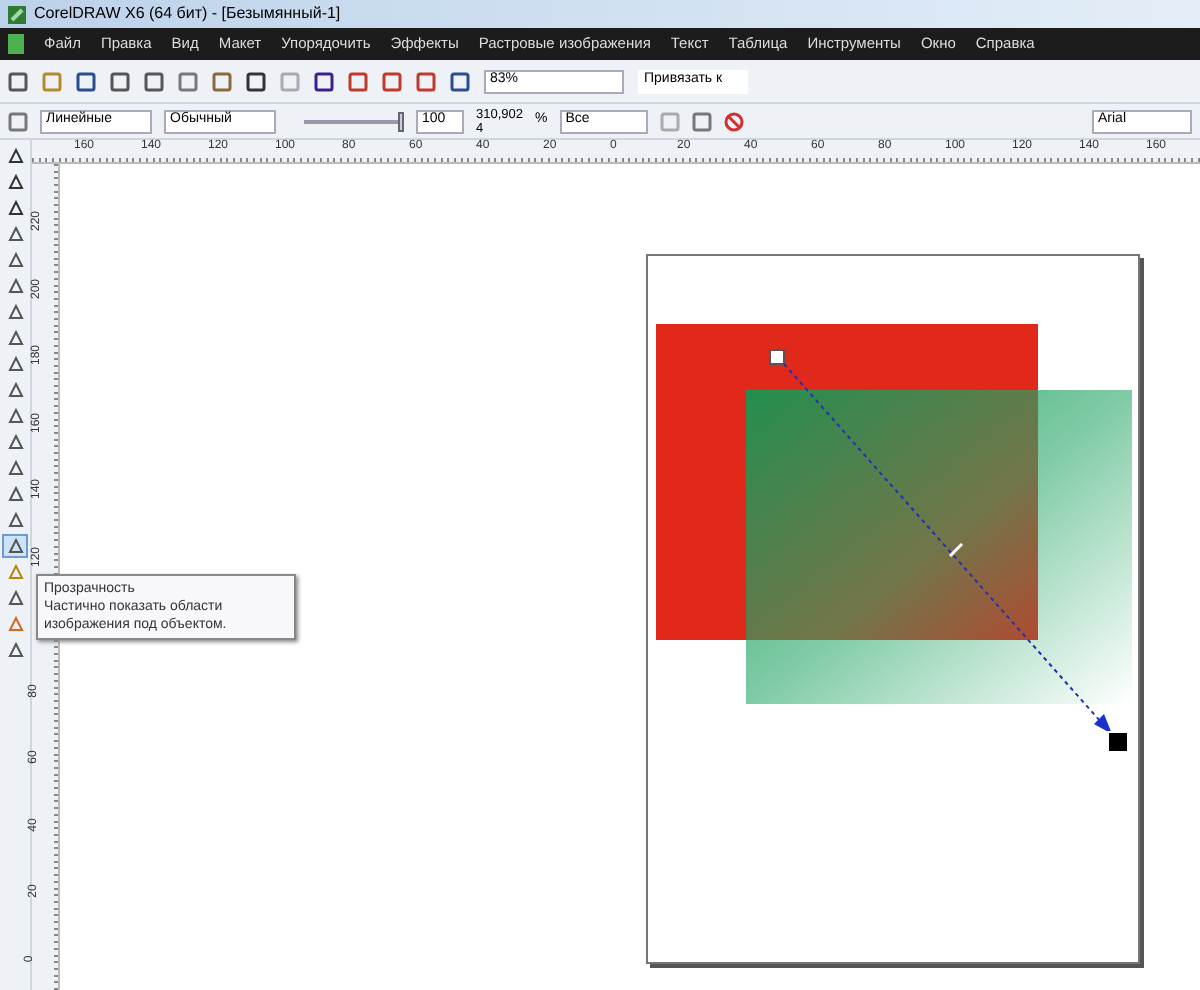 This screenshot has width=1200, height=990. What do you see at coordinates (15, 546) in the screenshot?
I see `tool-button` at bounding box center [15, 546].